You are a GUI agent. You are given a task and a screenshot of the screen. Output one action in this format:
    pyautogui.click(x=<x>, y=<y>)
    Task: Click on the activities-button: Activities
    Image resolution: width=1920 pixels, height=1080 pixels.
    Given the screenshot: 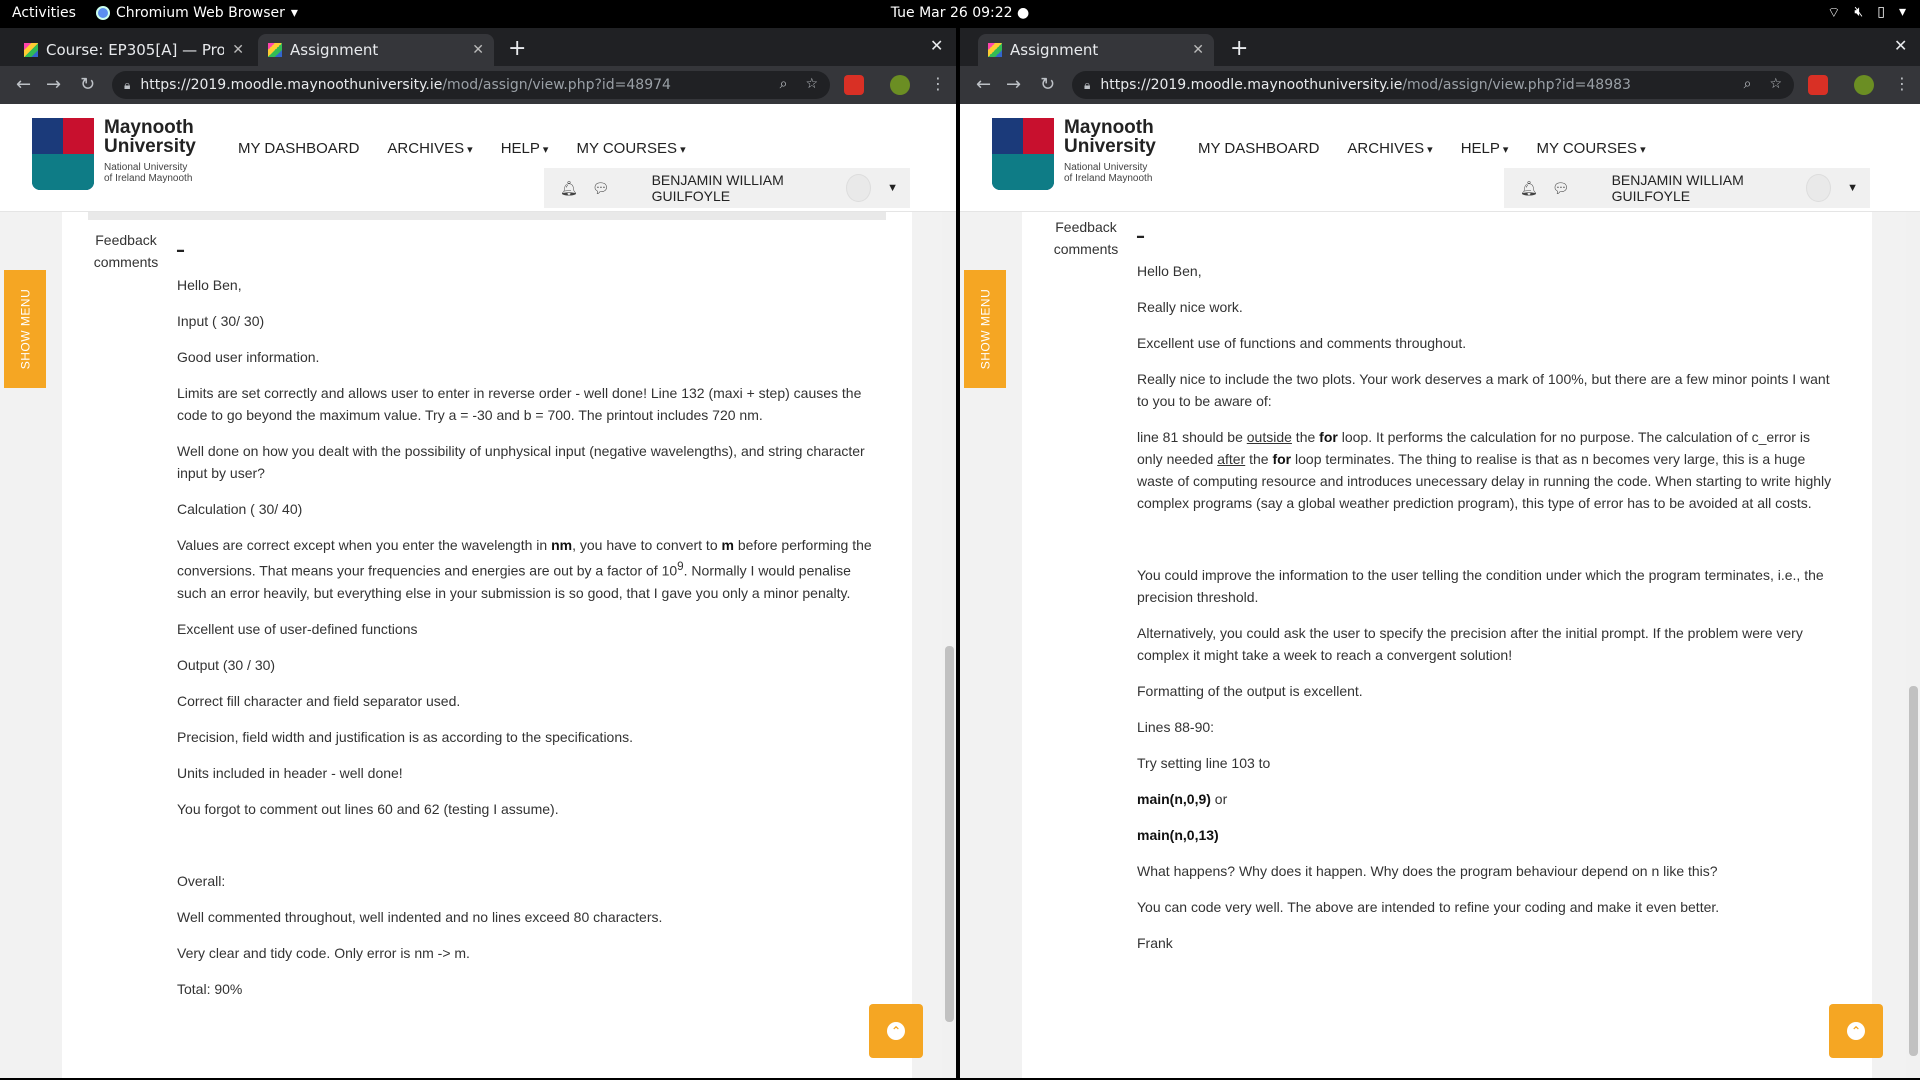 What is the action you would take?
    pyautogui.click(x=44, y=13)
    